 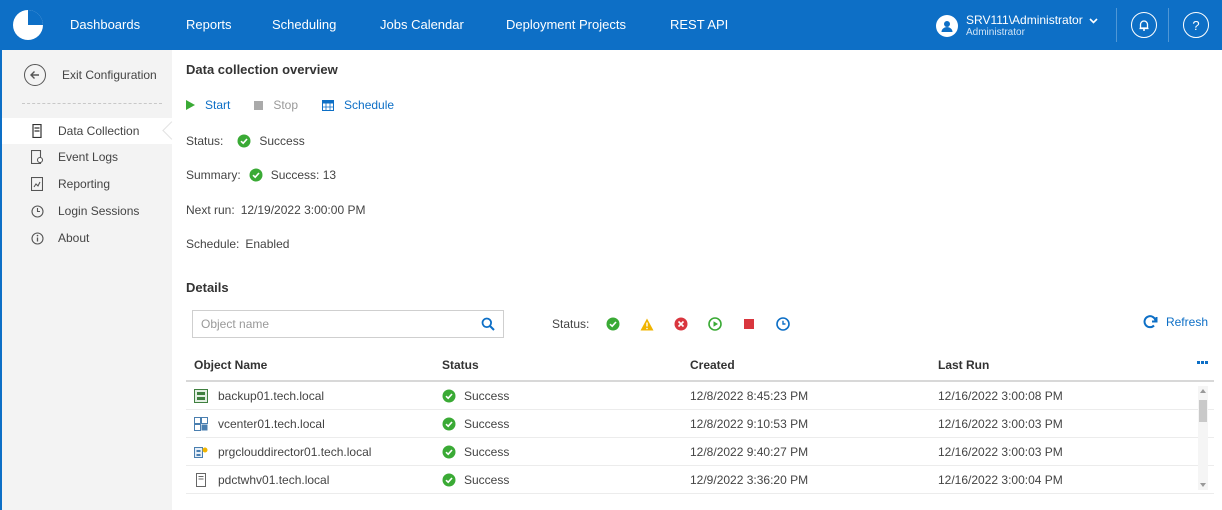 I want to click on schedule-button: Schedule, so click(x=358, y=105).